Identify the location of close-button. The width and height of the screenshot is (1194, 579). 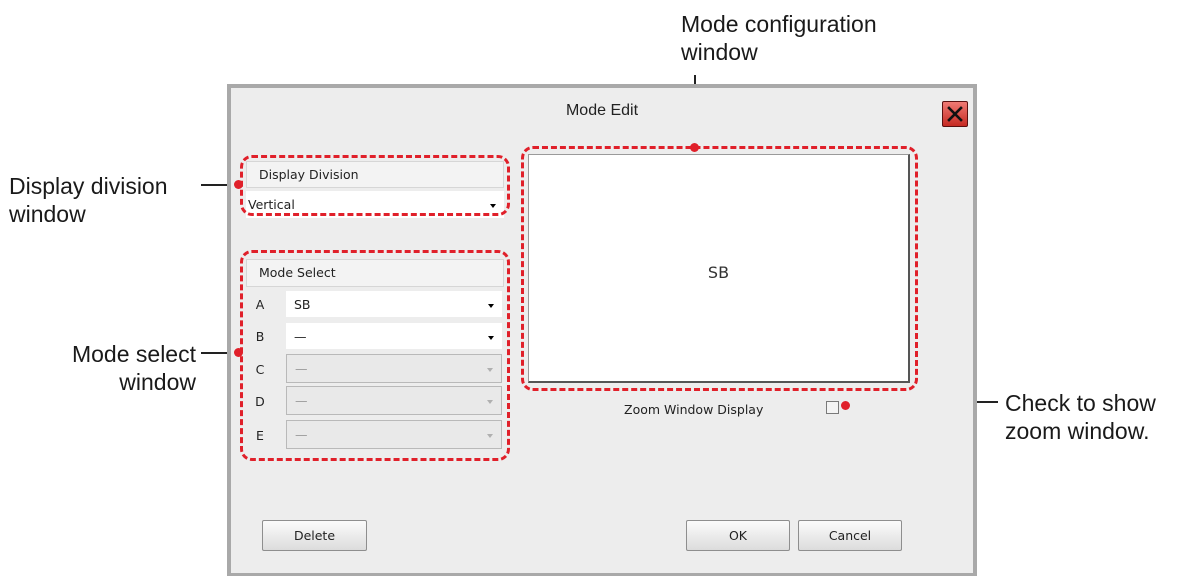
(955, 114).